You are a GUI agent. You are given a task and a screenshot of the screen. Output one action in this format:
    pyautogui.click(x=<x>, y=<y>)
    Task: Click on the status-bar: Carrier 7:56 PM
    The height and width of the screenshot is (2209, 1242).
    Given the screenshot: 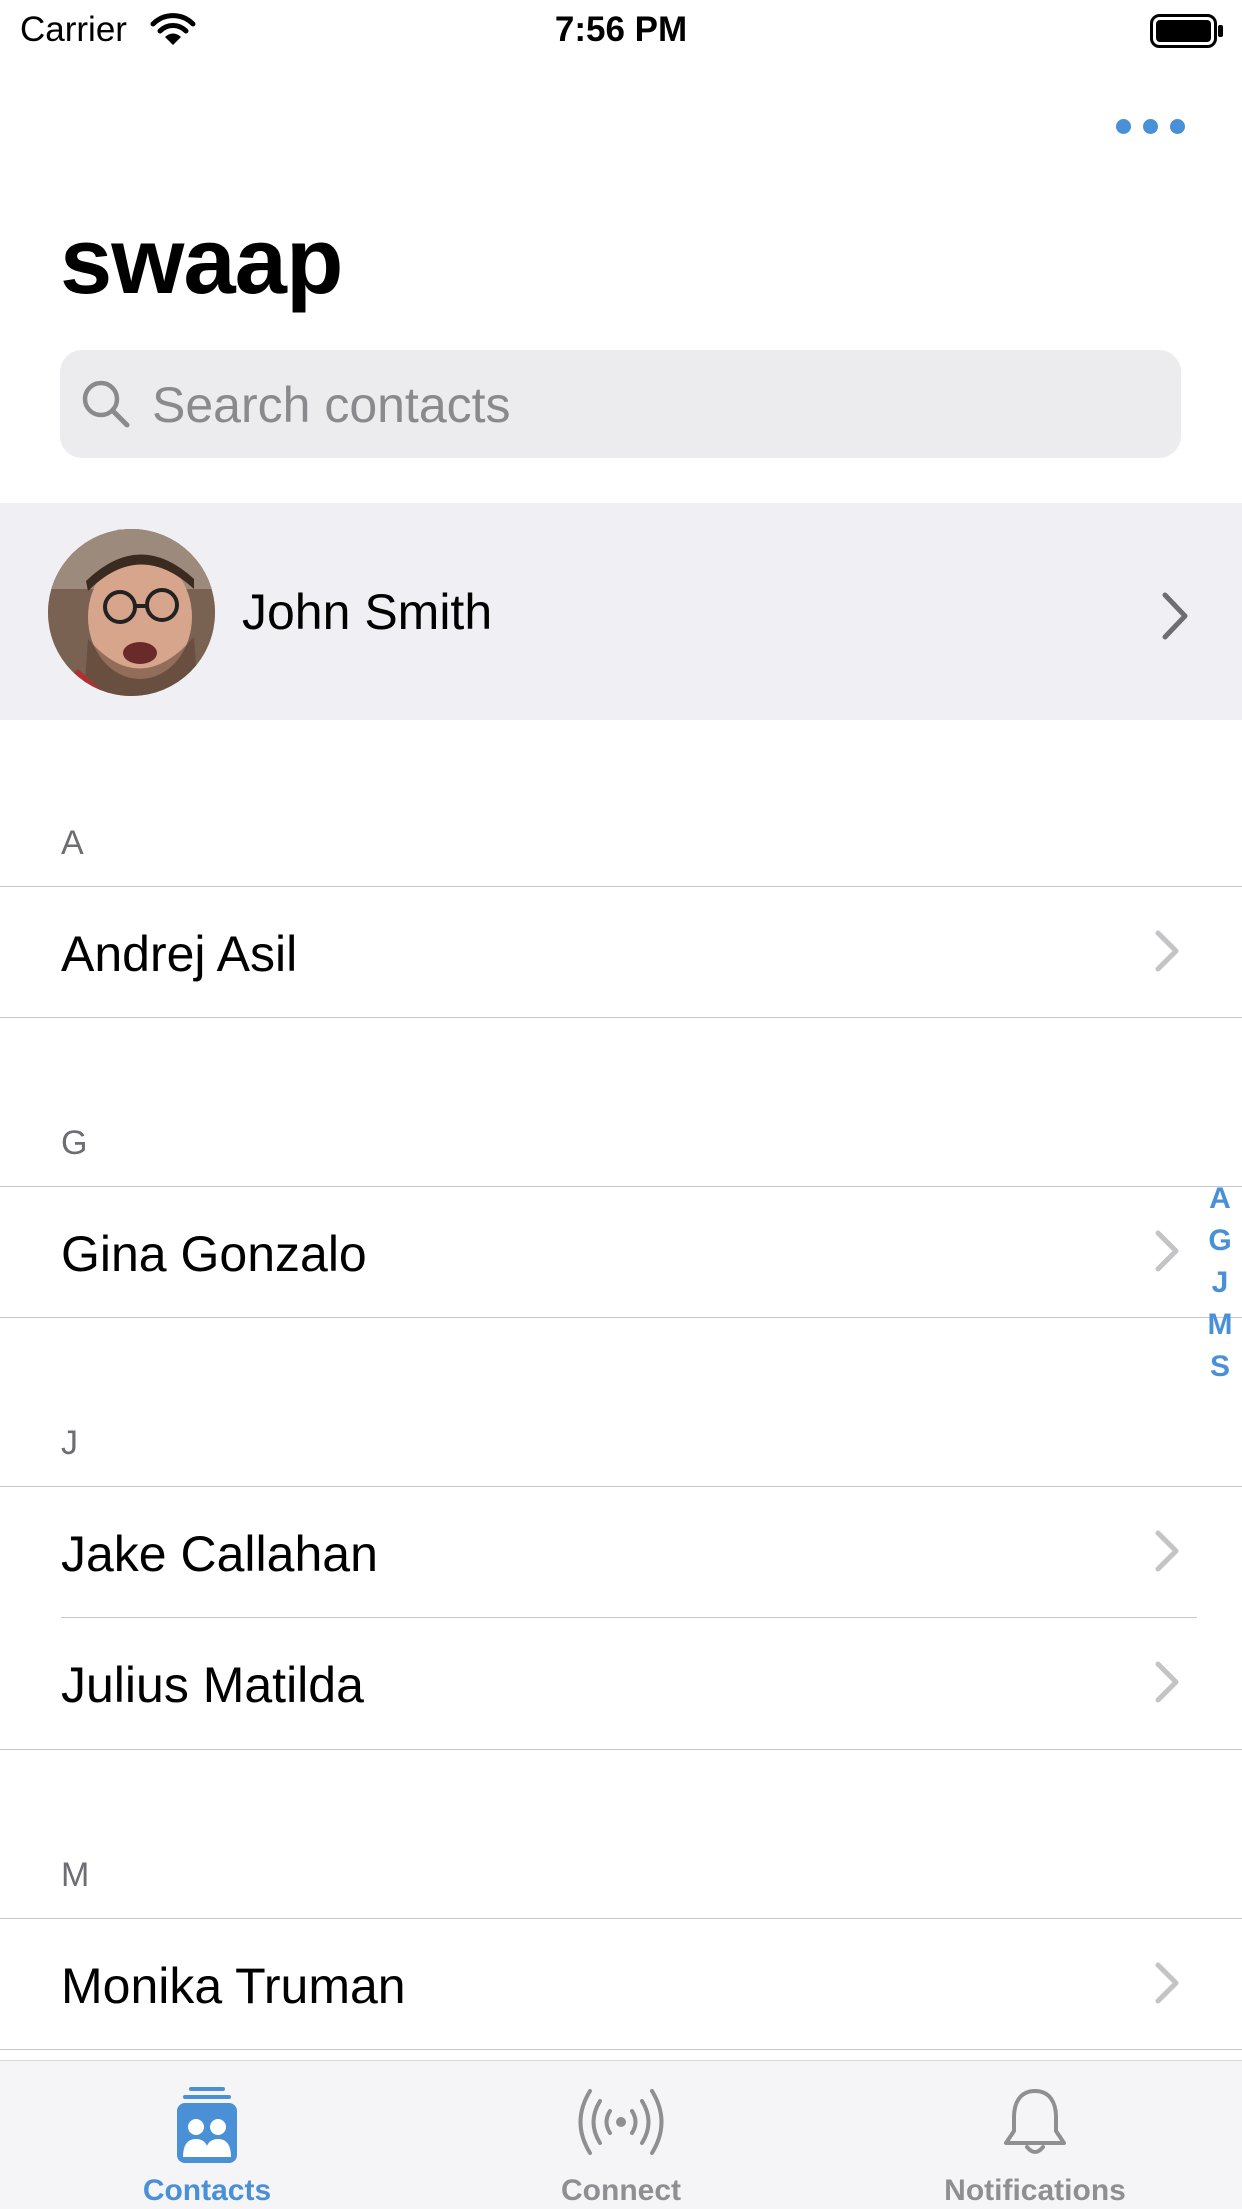 What is the action you would take?
    pyautogui.click(x=621, y=31)
    